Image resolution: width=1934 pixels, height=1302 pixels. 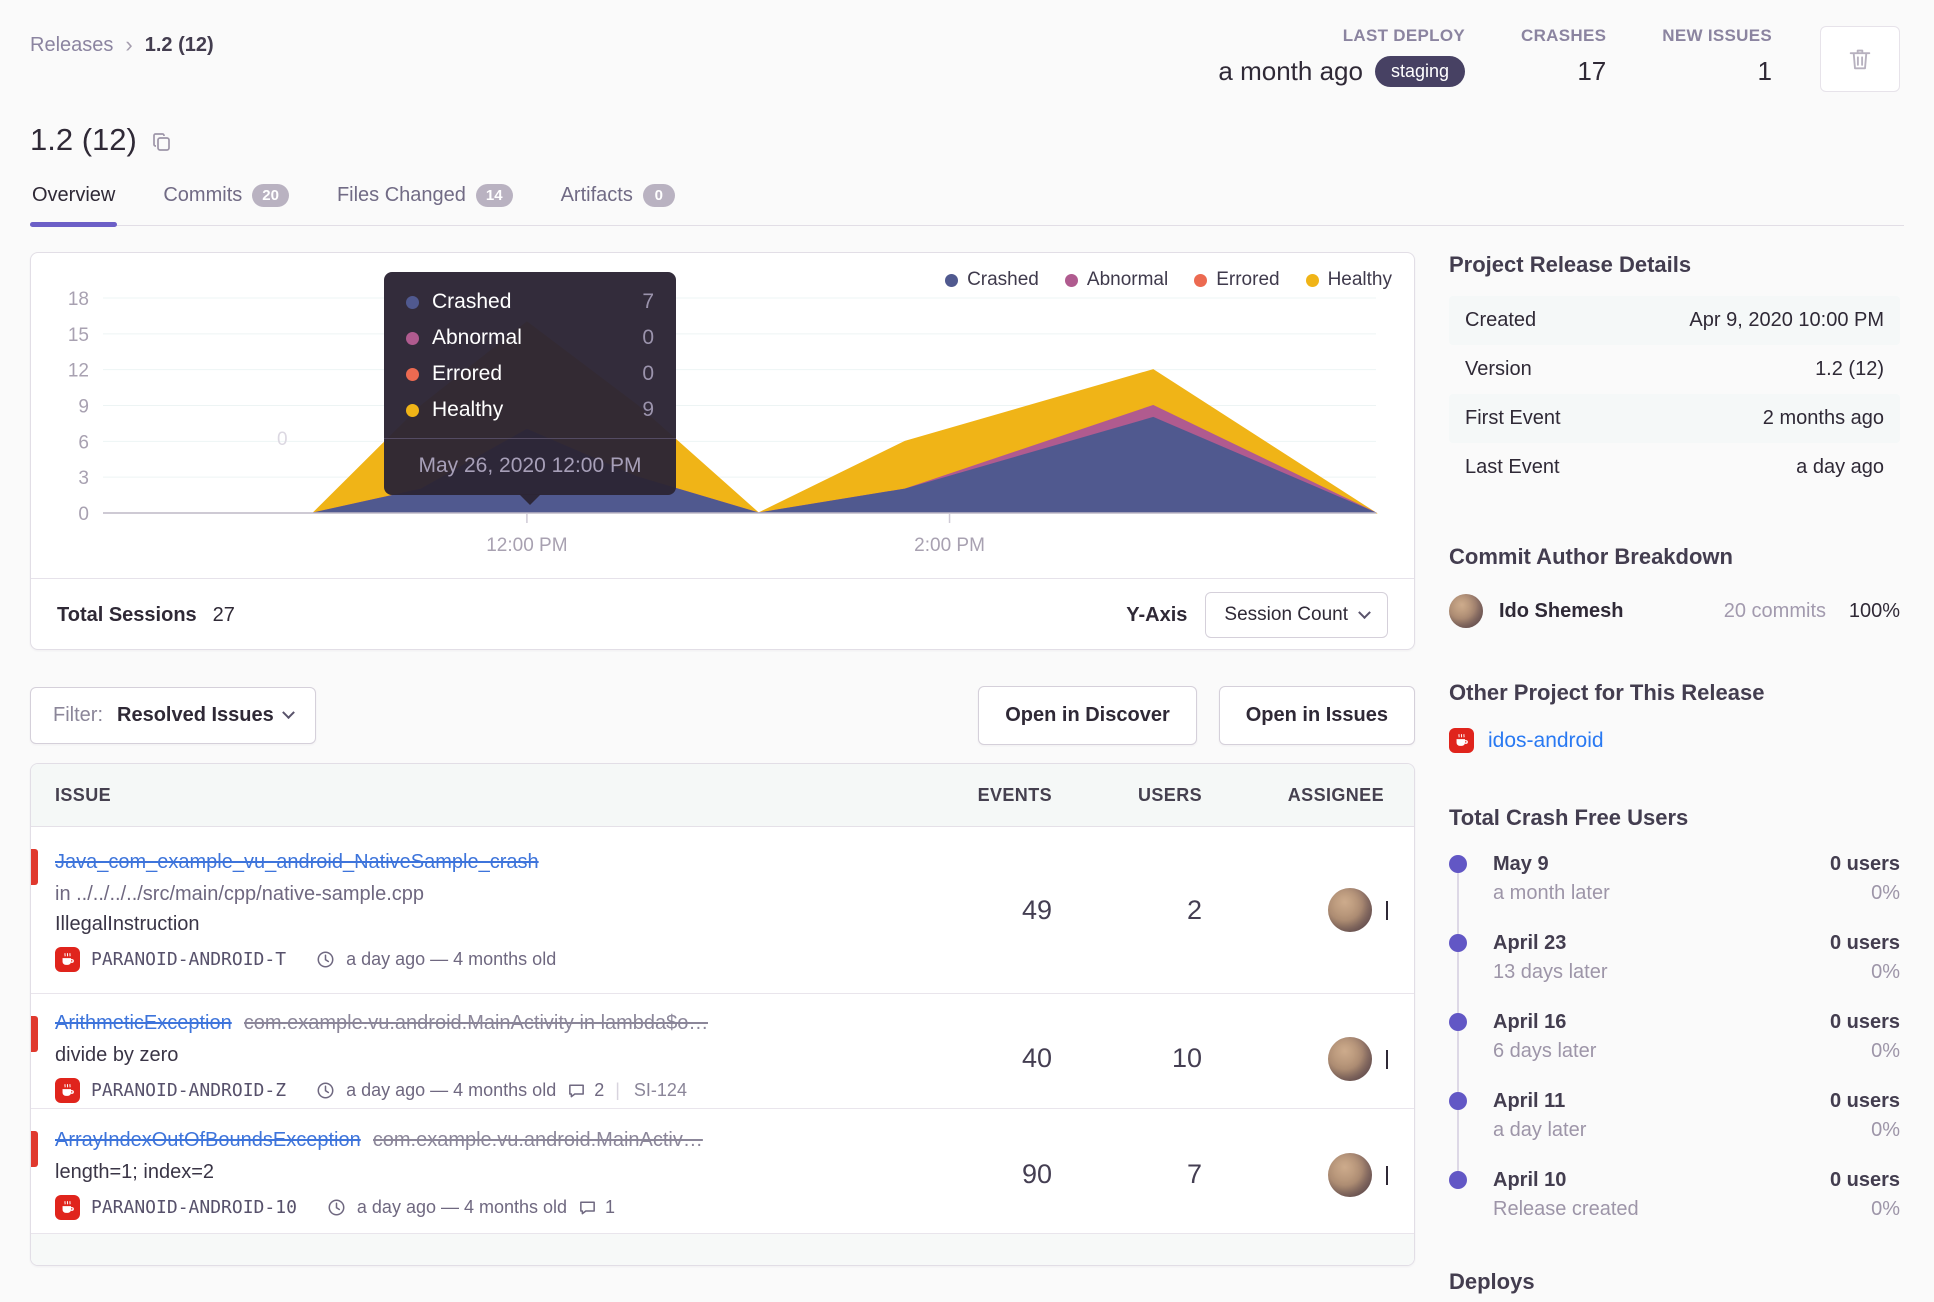 I want to click on y-axis-select: Session Count, so click(x=1296, y=615).